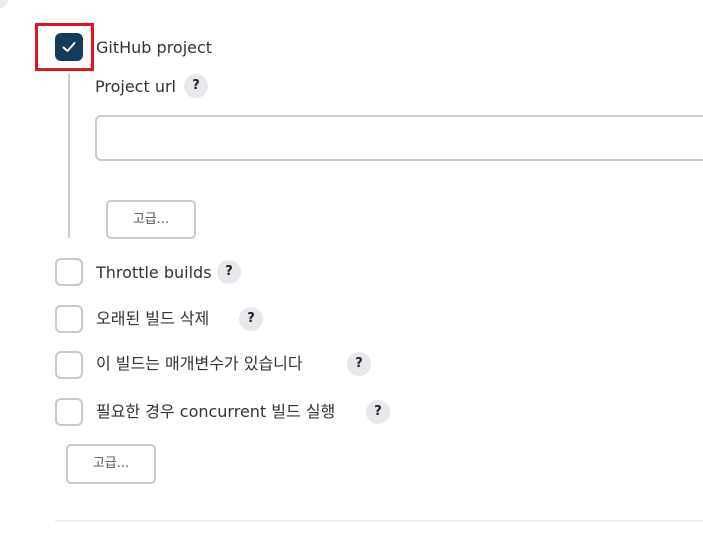 Image resolution: width=703 pixels, height=548 pixels. I want to click on throttle-builds-label: Throttle builds, so click(154, 273).